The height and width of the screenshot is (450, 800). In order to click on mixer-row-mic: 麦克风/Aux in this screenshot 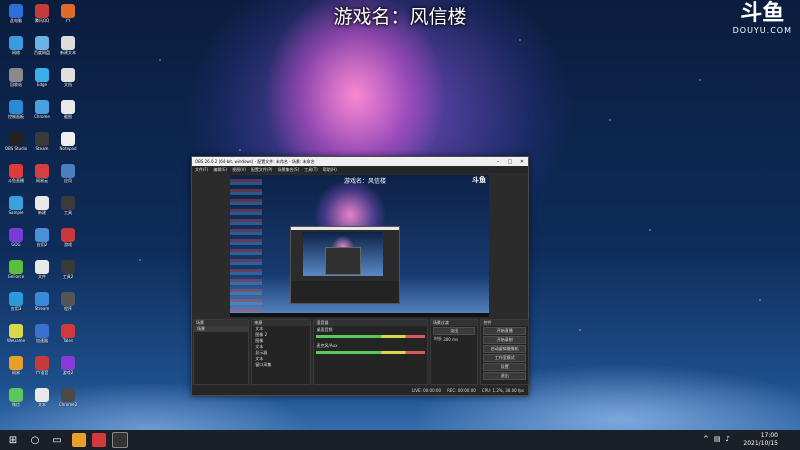, I will do `click(370, 350)`.